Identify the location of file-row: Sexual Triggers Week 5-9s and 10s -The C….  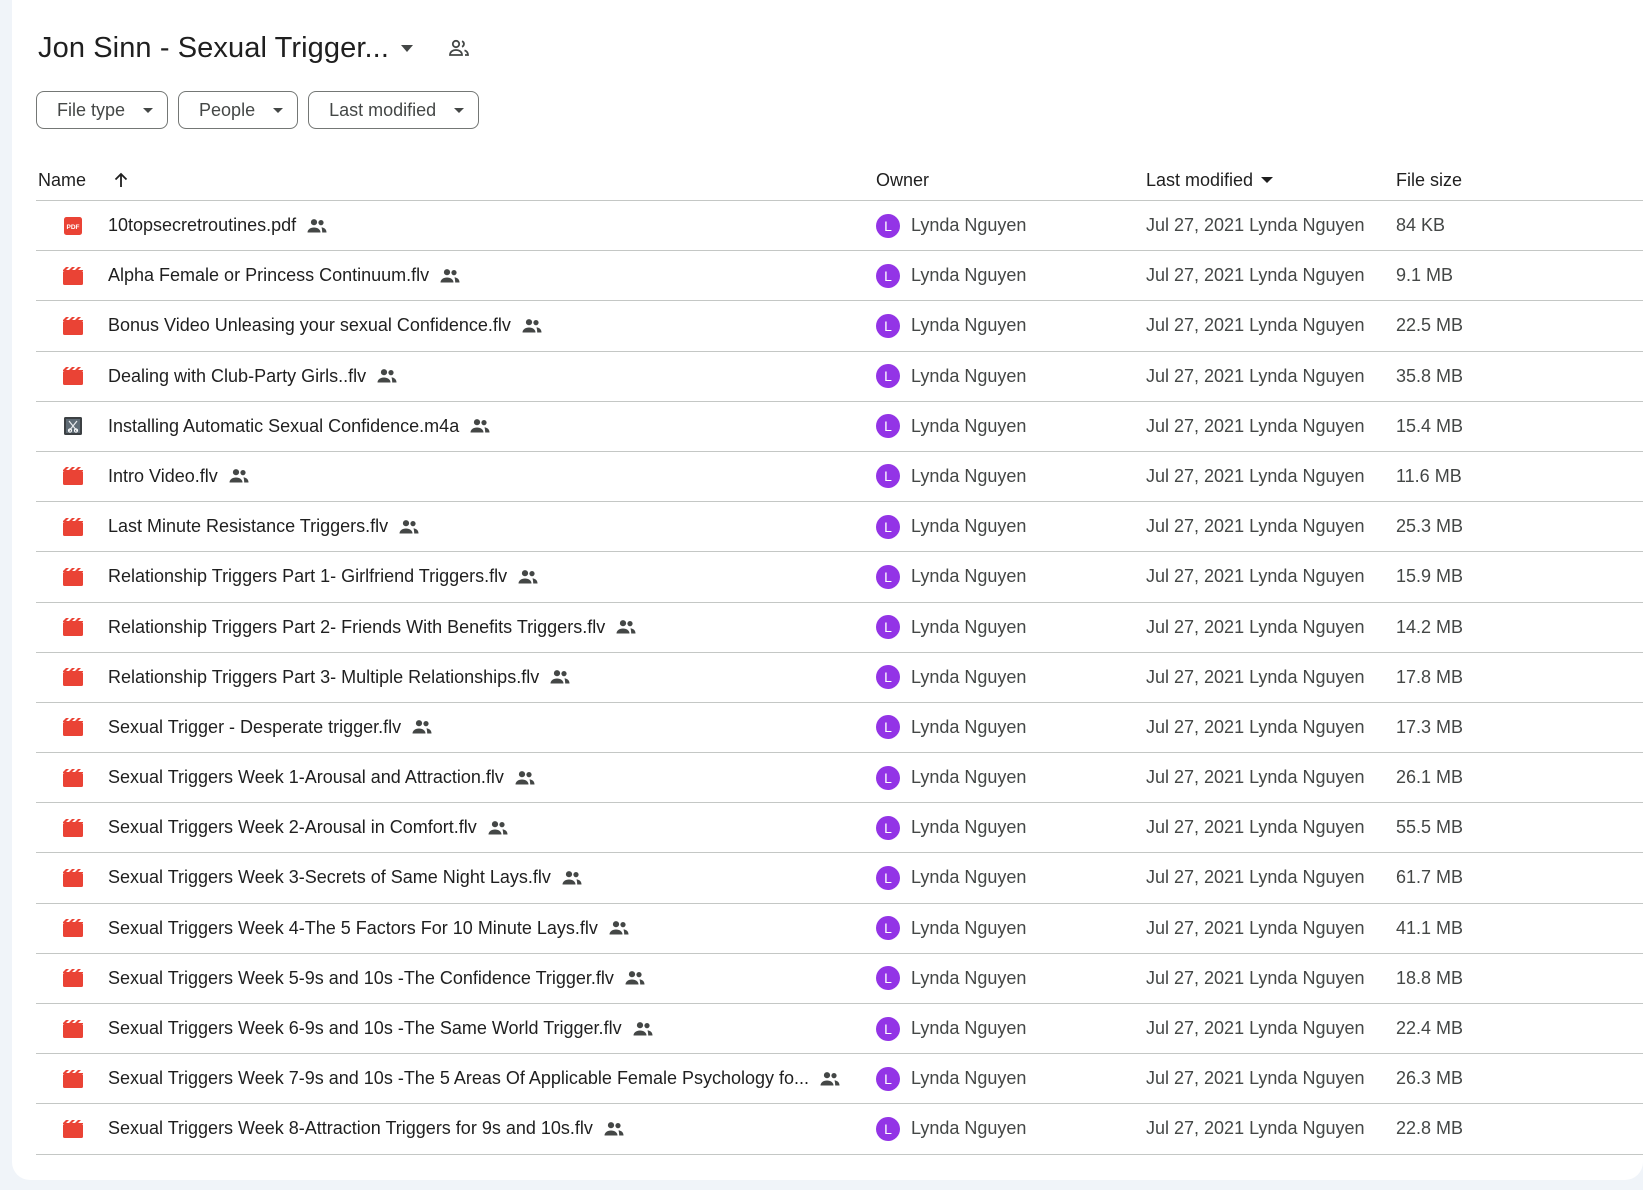
(839, 979).